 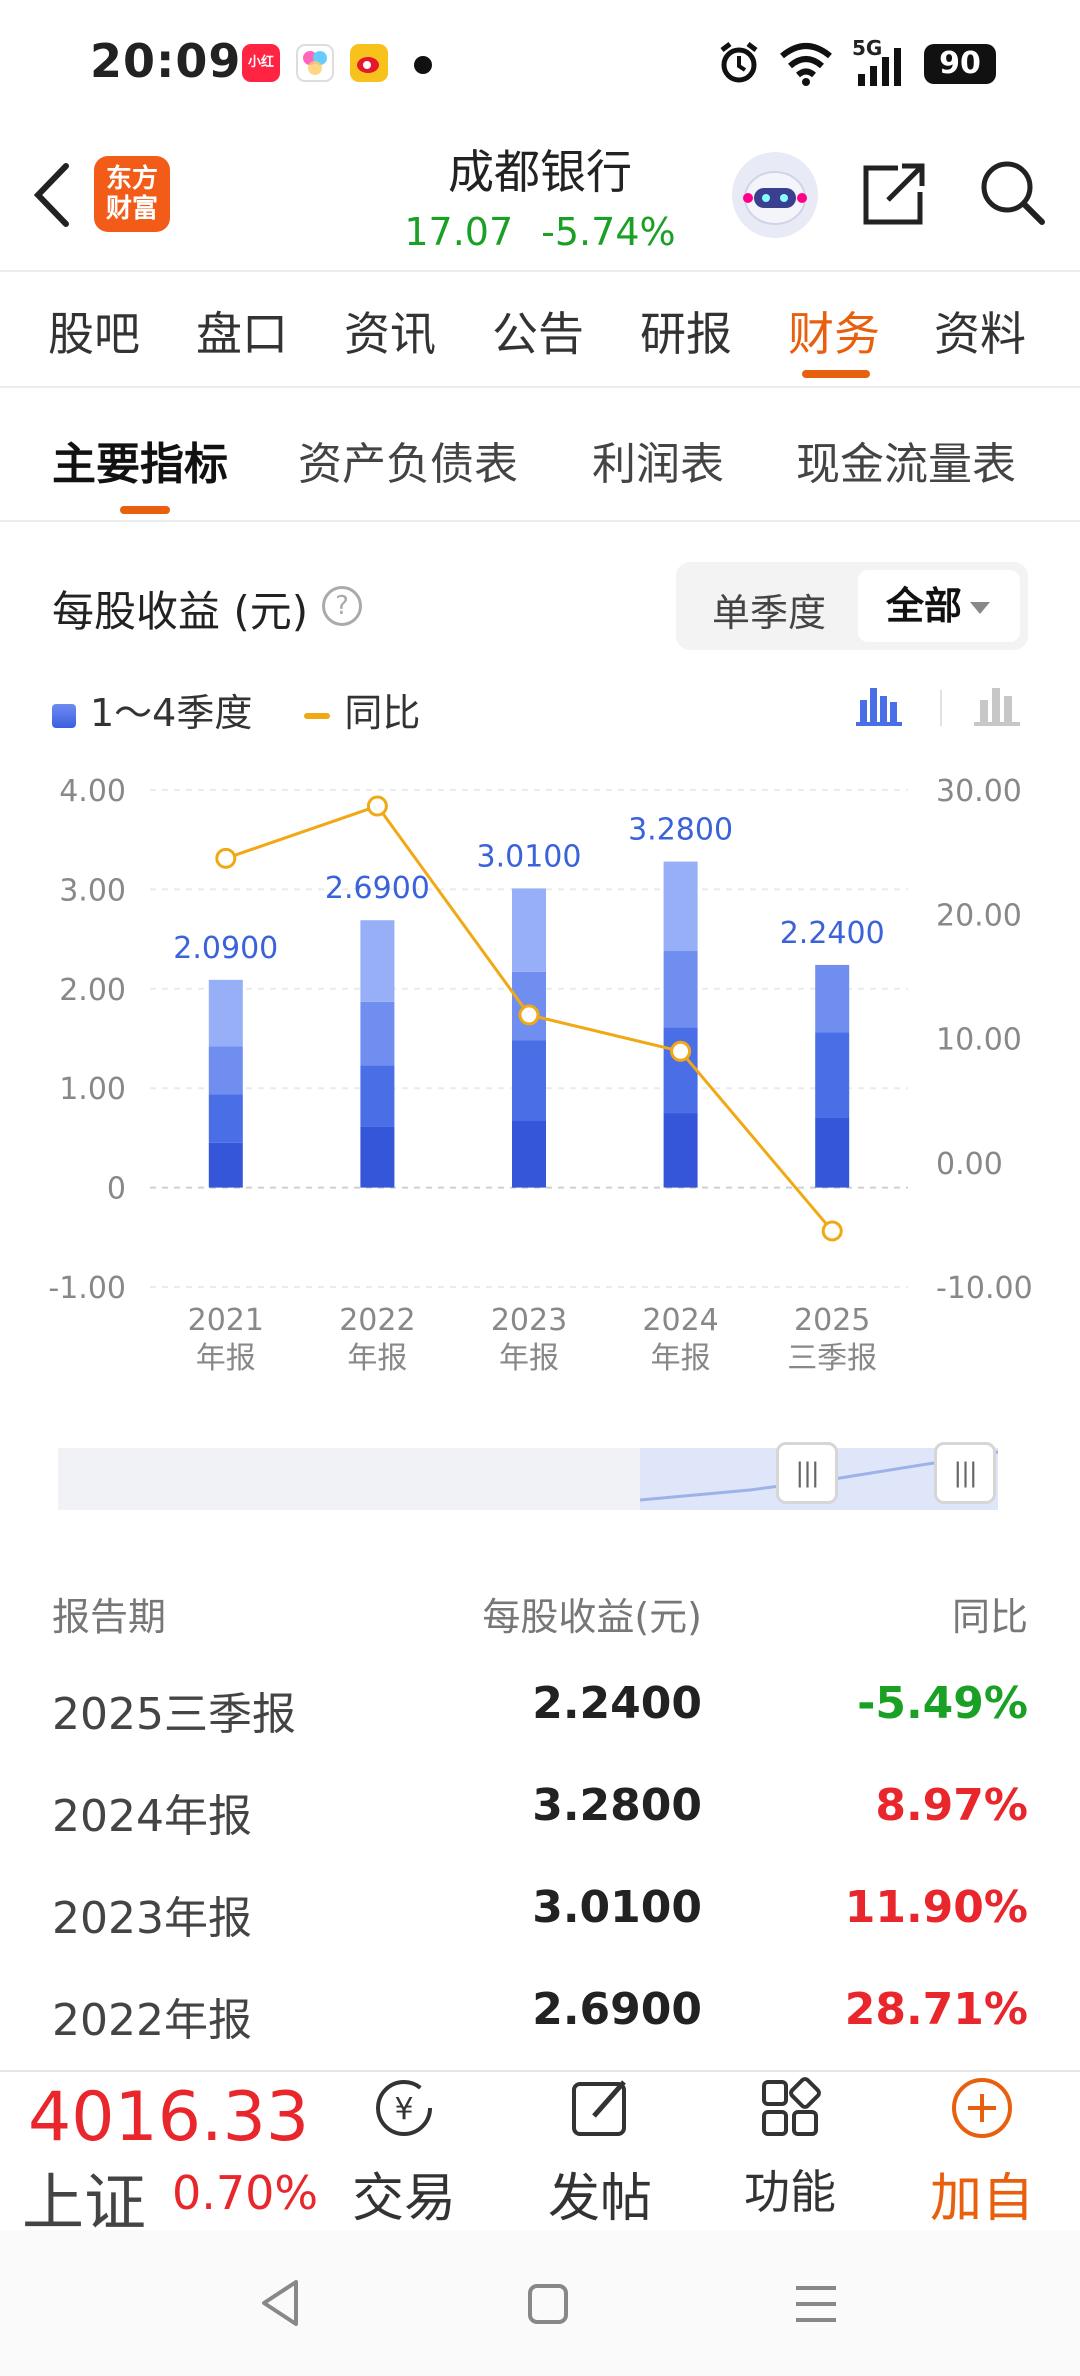 I want to click on bar-value-label: 3.0100, so click(x=529, y=856).